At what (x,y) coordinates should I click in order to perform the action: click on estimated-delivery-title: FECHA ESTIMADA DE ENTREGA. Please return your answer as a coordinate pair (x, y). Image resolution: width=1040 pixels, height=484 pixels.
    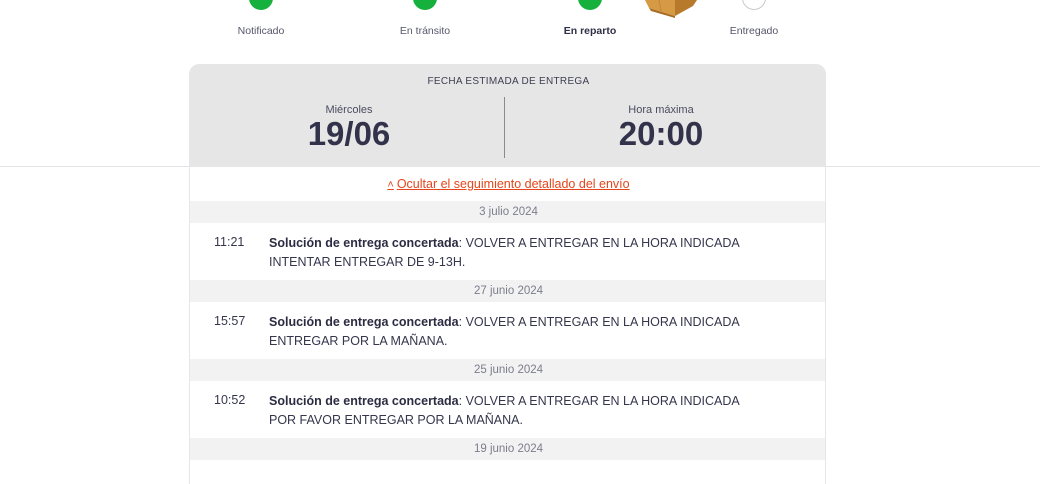
    Looking at the image, I should click on (508, 81).